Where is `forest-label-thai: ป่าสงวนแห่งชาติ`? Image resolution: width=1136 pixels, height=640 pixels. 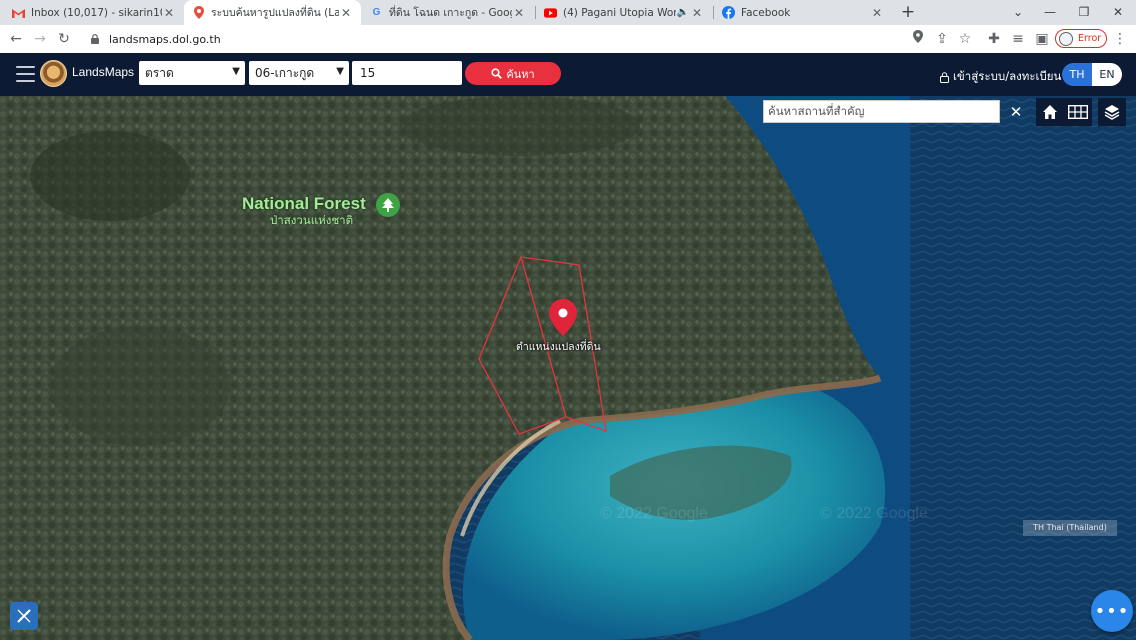 forest-label-thai: ป่าสงวนแห่งชาติ is located at coordinates (312, 220).